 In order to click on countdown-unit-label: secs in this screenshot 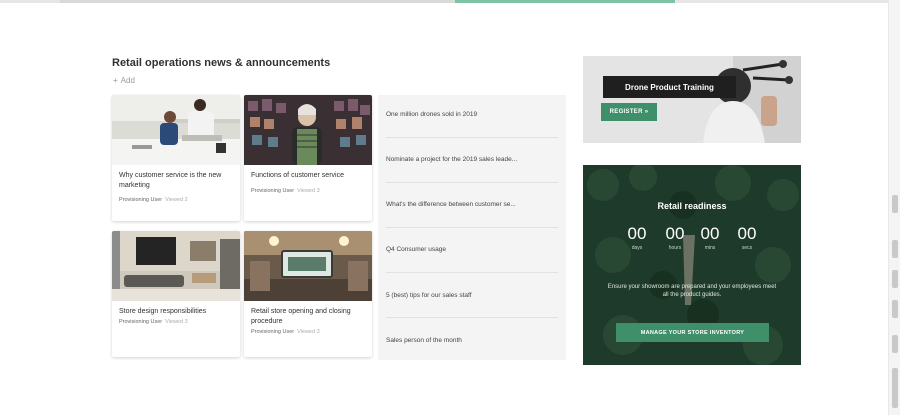, I will do `click(747, 248)`.